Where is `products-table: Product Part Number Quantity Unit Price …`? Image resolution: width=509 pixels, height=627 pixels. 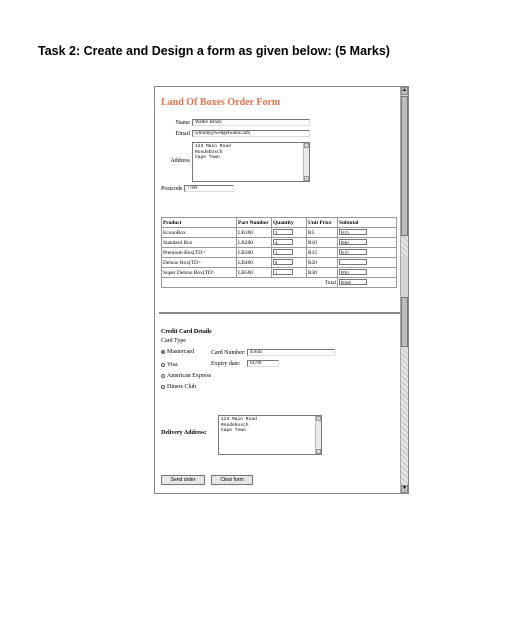
products-table: Product Part Number Quantity Unit Price … is located at coordinates (279, 252).